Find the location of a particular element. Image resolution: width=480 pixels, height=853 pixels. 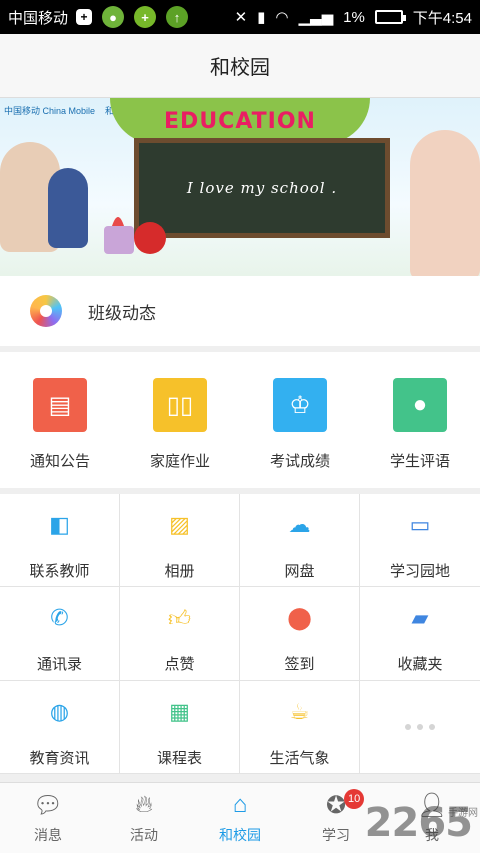

app-header: 和校园 is located at coordinates (240, 66).